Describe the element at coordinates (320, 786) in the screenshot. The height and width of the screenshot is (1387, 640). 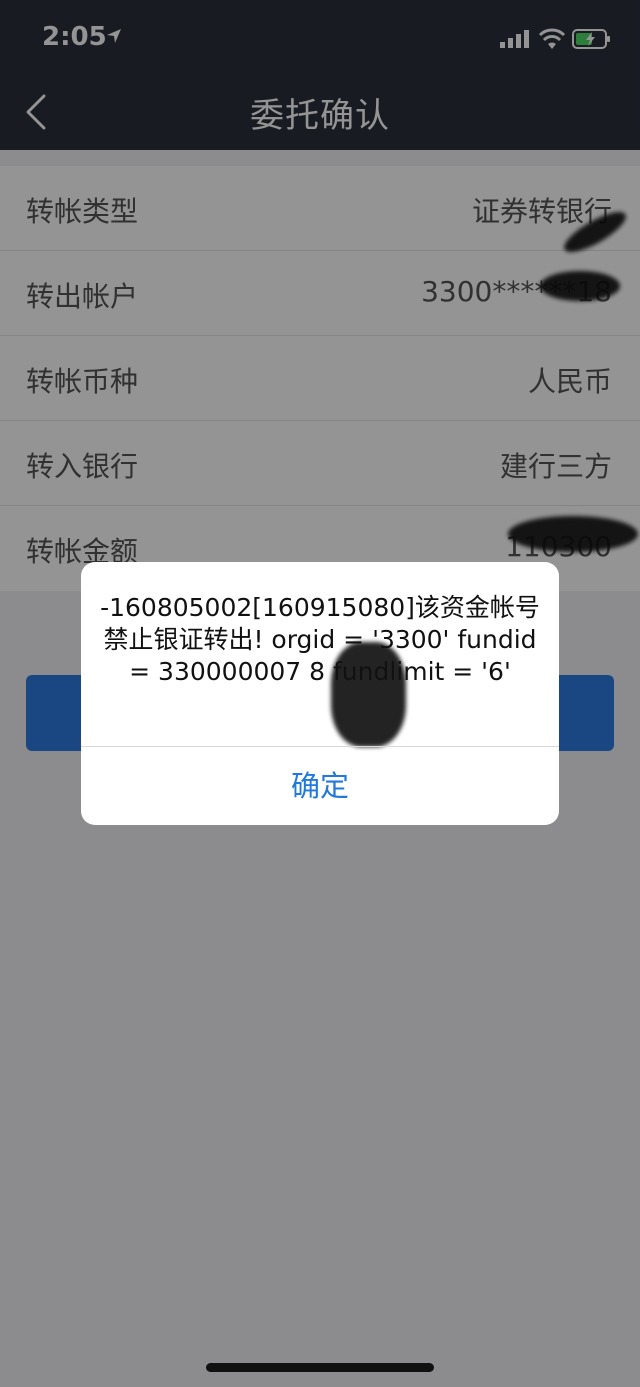
I see `alert-ok-button: 确定` at that location.